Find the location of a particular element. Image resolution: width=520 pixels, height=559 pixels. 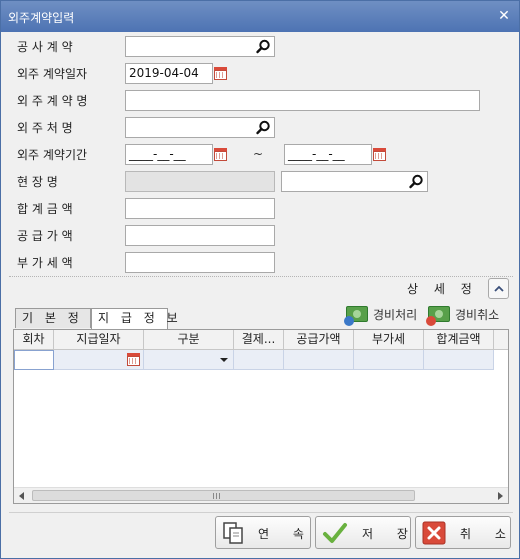

supply-cell is located at coordinates (319, 360).